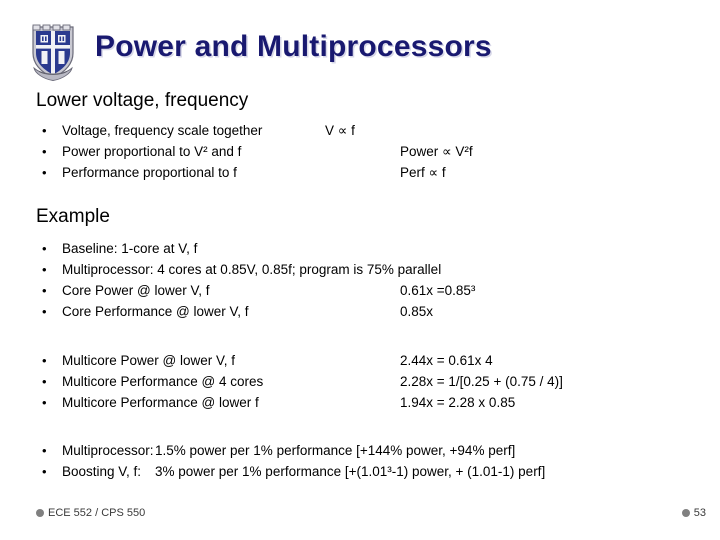 Image resolution: width=720 pixels, height=540 pixels. I want to click on bullet-text: Baseline: 1-core at V, f, so click(130, 248).